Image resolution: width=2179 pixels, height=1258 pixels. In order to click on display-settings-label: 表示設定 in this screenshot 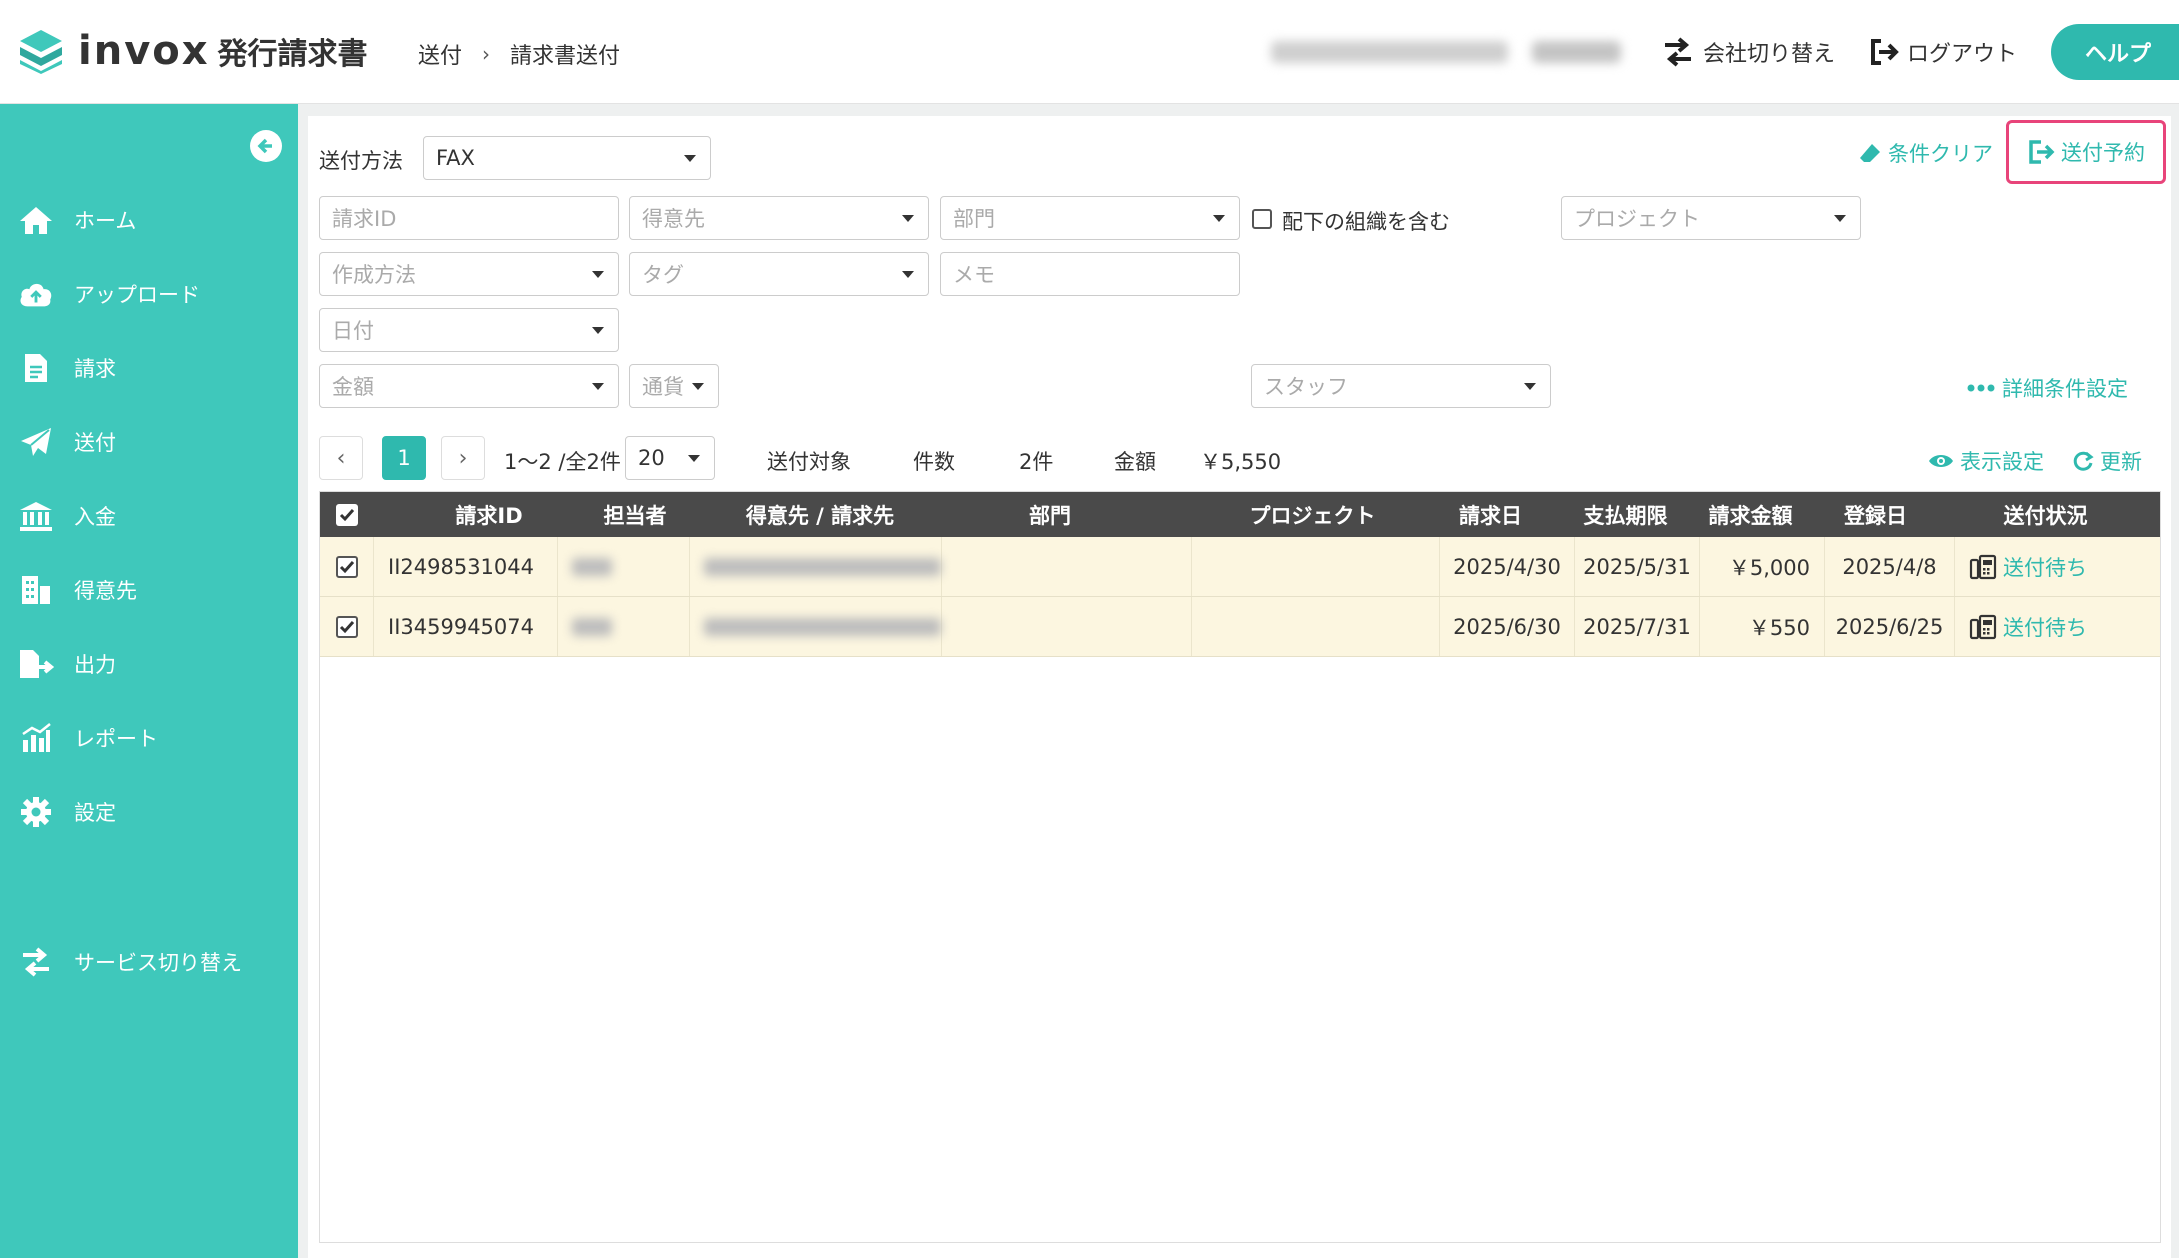, I will do `click(2002, 462)`.